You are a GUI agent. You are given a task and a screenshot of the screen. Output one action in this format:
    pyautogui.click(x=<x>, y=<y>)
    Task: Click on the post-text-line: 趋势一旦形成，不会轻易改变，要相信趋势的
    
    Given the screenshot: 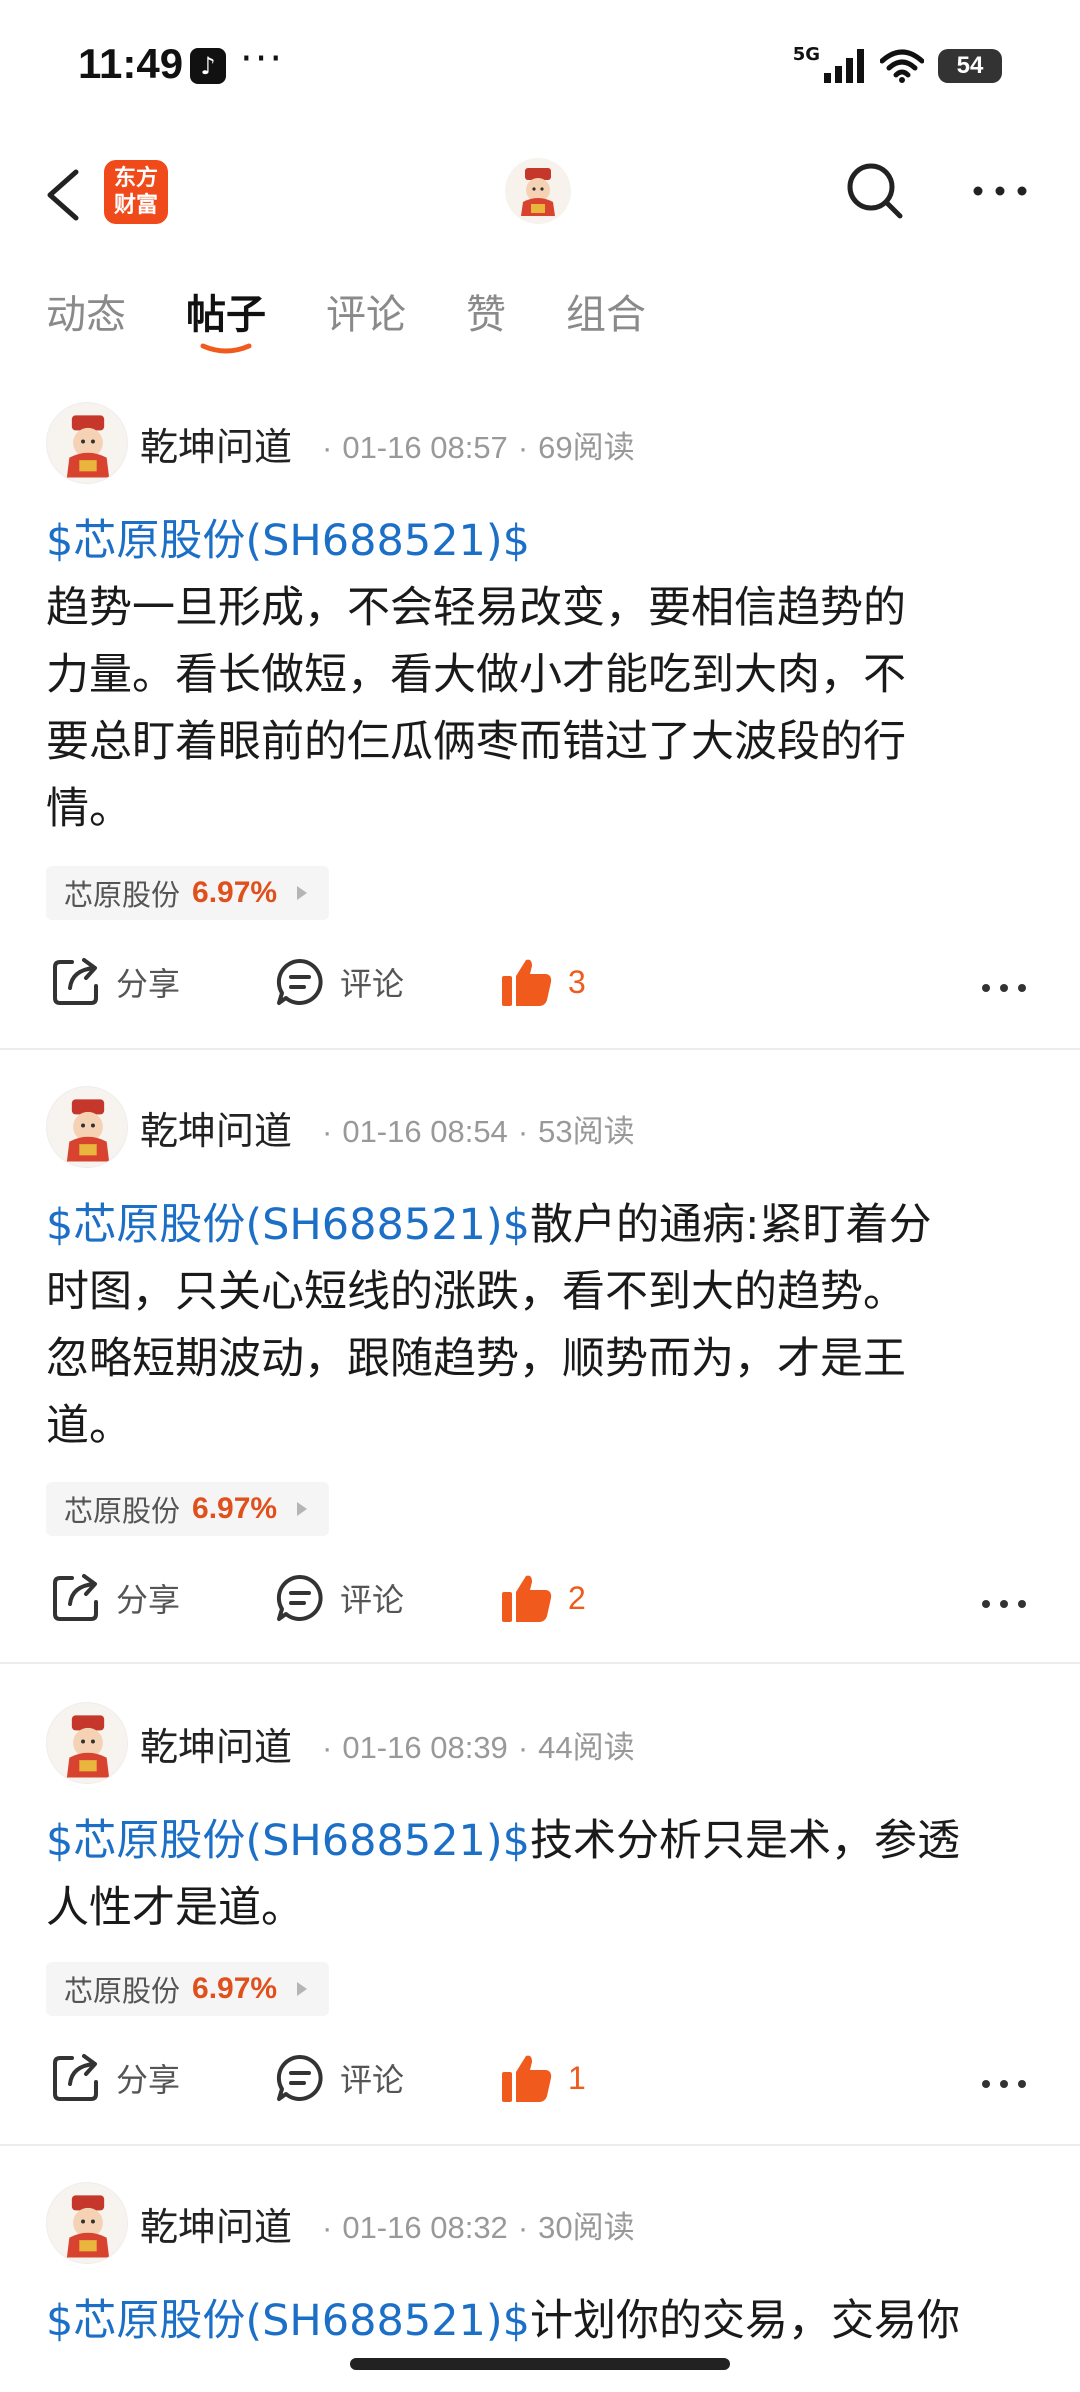 What is the action you would take?
    pyautogui.click(x=476, y=608)
    